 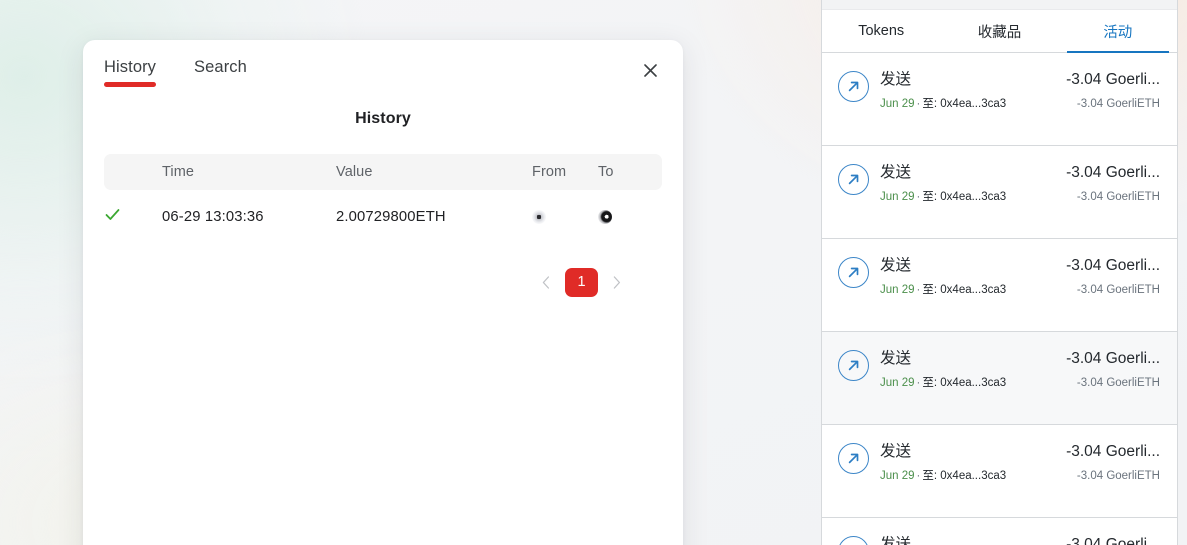 I want to click on pagination-prev-button, so click(x=546, y=282).